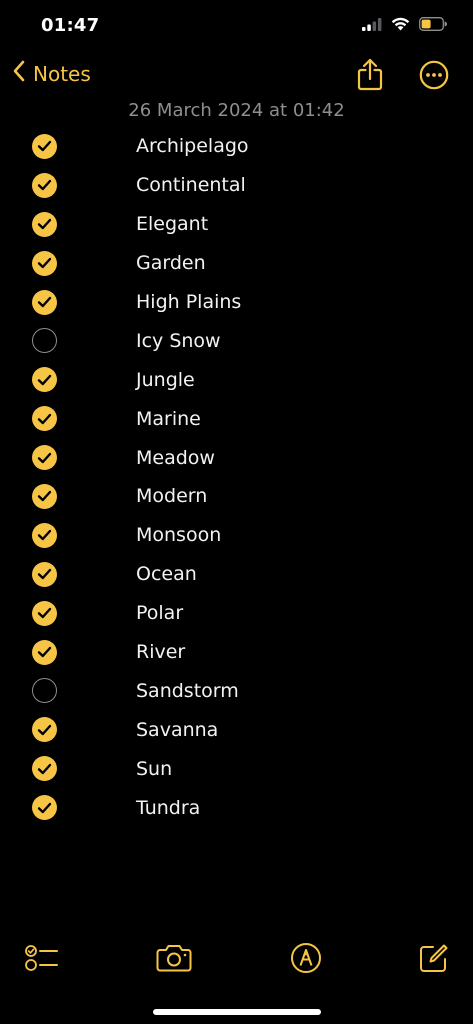 The image size is (473, 1024). I want to click on nav-actions, so click(403, 76).